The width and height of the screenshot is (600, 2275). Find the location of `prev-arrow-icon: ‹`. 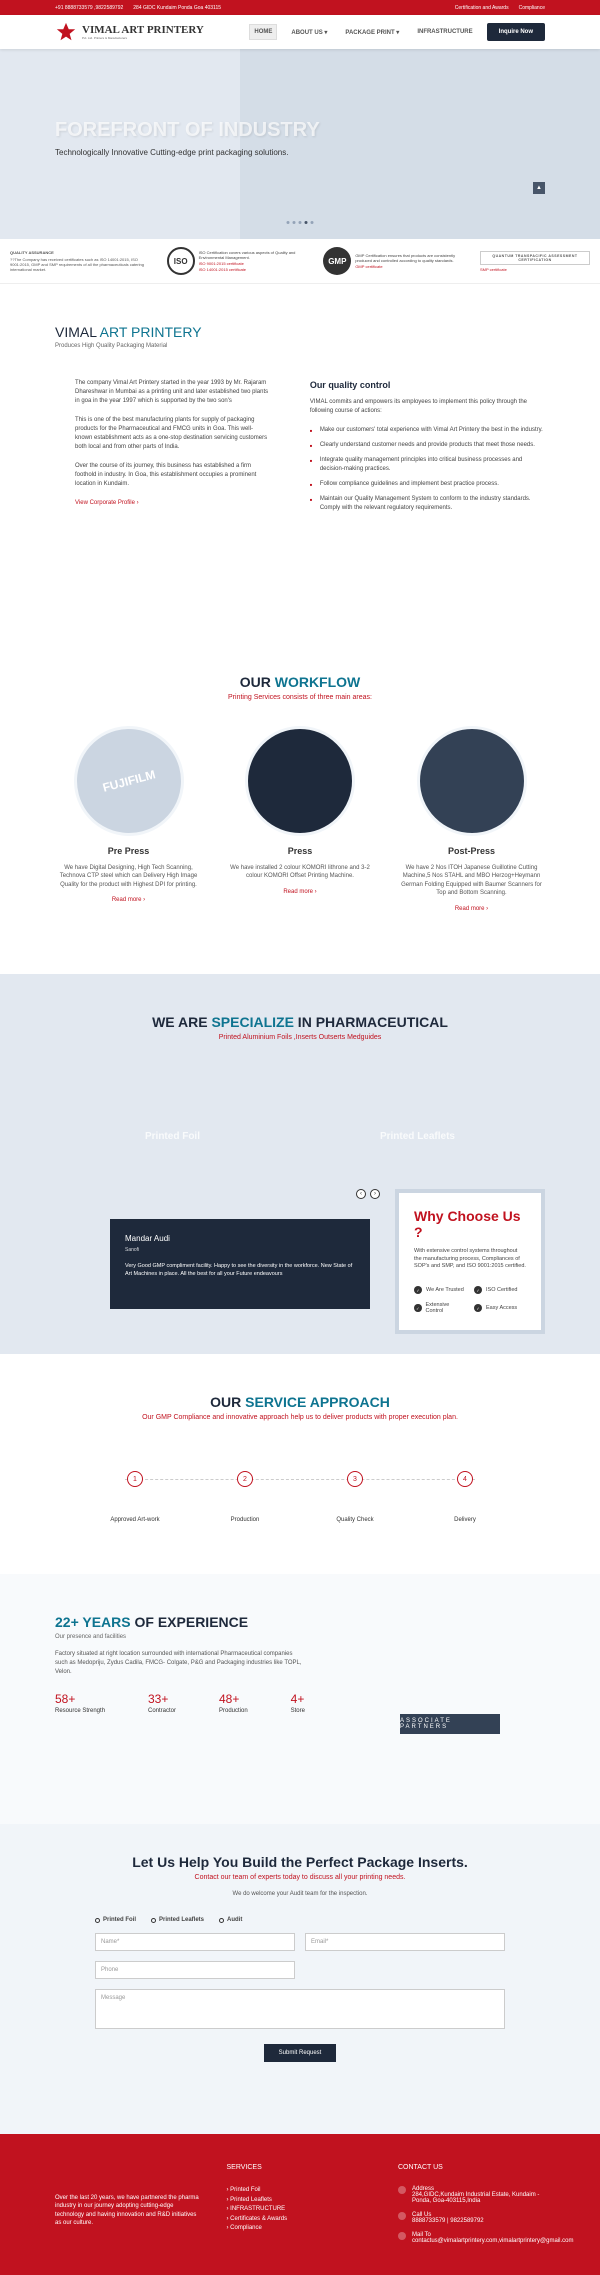

prev-arrow-icon: ‹ is located at coordinates (361, 1194).